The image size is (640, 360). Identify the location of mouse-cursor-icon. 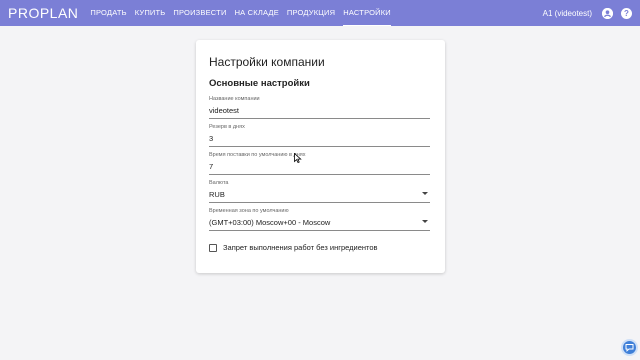
(298, 159).